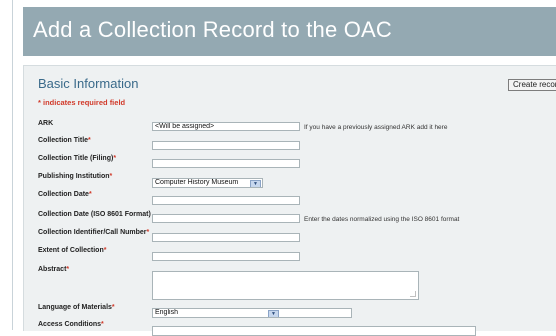 The height and width of the screenshot is (336, 556). I want to click on collection-identifier-field, so click(226, 237).